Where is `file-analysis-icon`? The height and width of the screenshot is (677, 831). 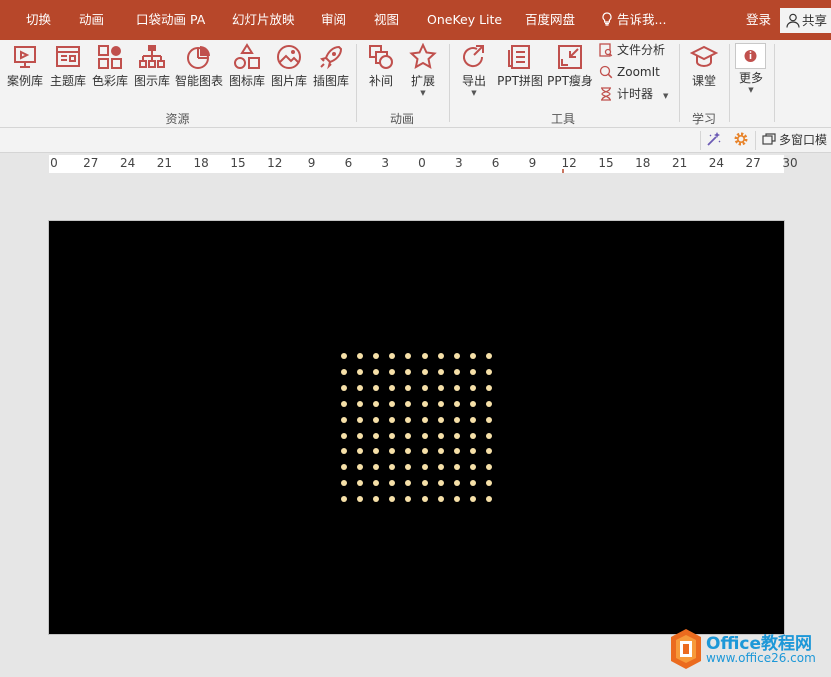 file-analysis-icon is located at coordinates (606, 50).